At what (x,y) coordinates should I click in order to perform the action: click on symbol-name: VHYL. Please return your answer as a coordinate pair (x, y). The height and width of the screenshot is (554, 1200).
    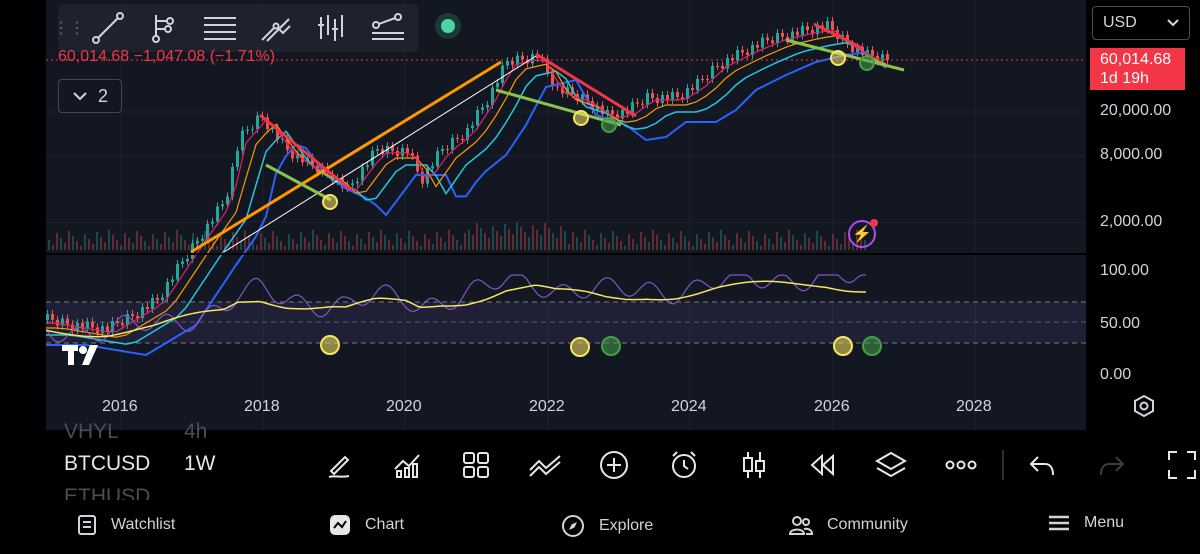
    Looking at the image, I should click on (91, 431).